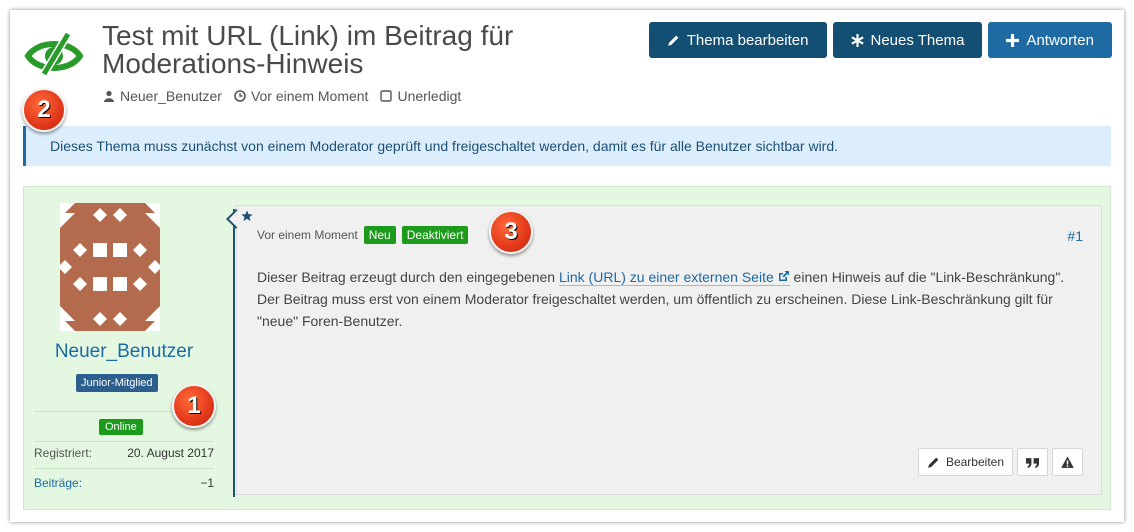 This screenshot has width=1134, height=532. I want to click on eye-slash-logo-icon, so click(54, 54).